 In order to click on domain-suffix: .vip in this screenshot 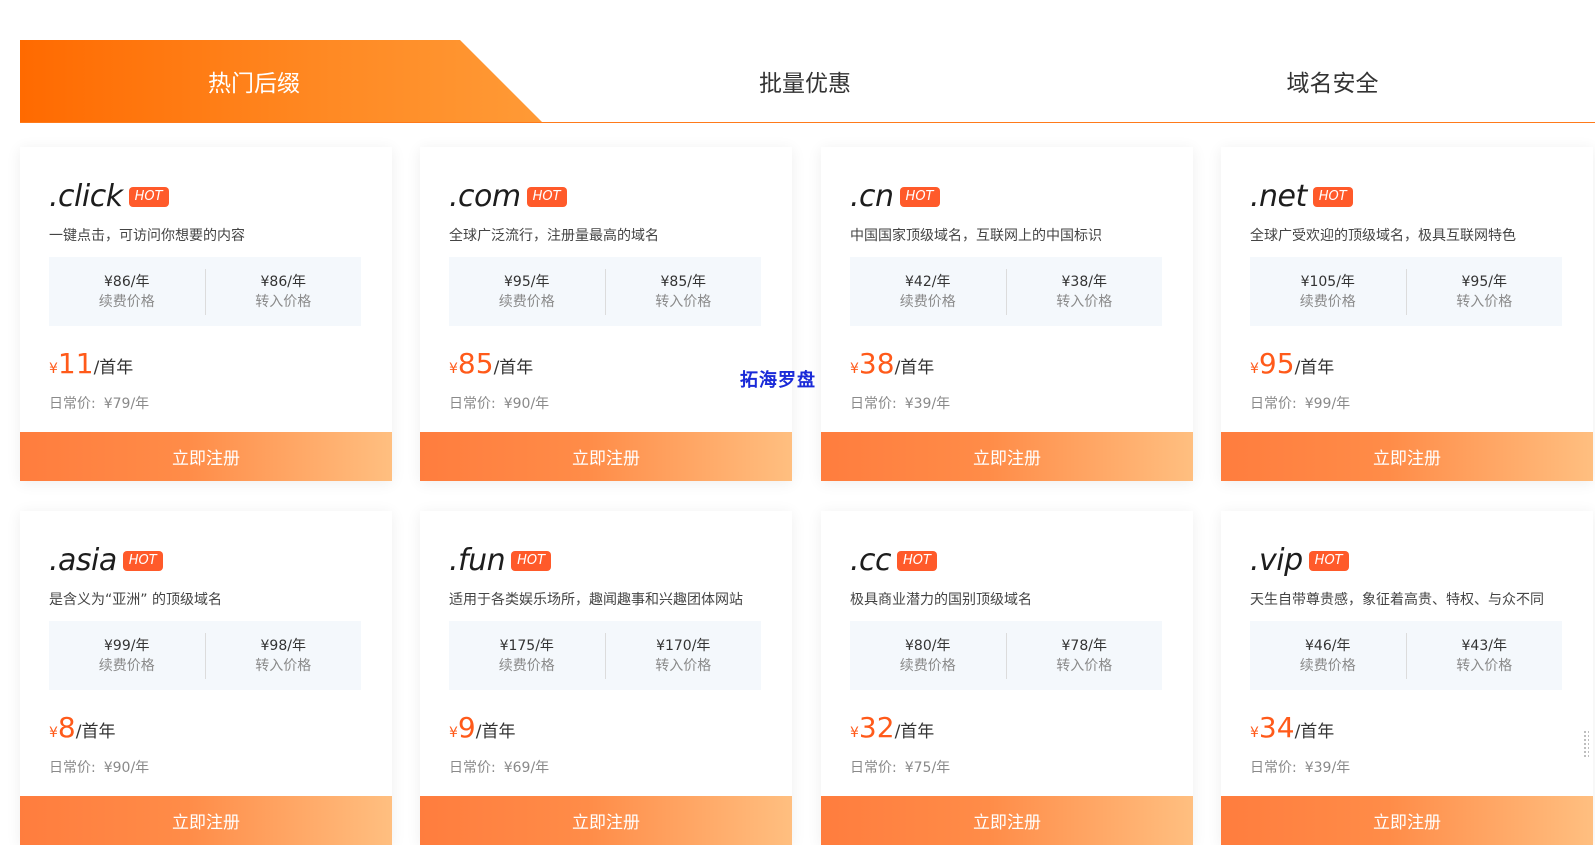, I will do `click(1276, 560)`.